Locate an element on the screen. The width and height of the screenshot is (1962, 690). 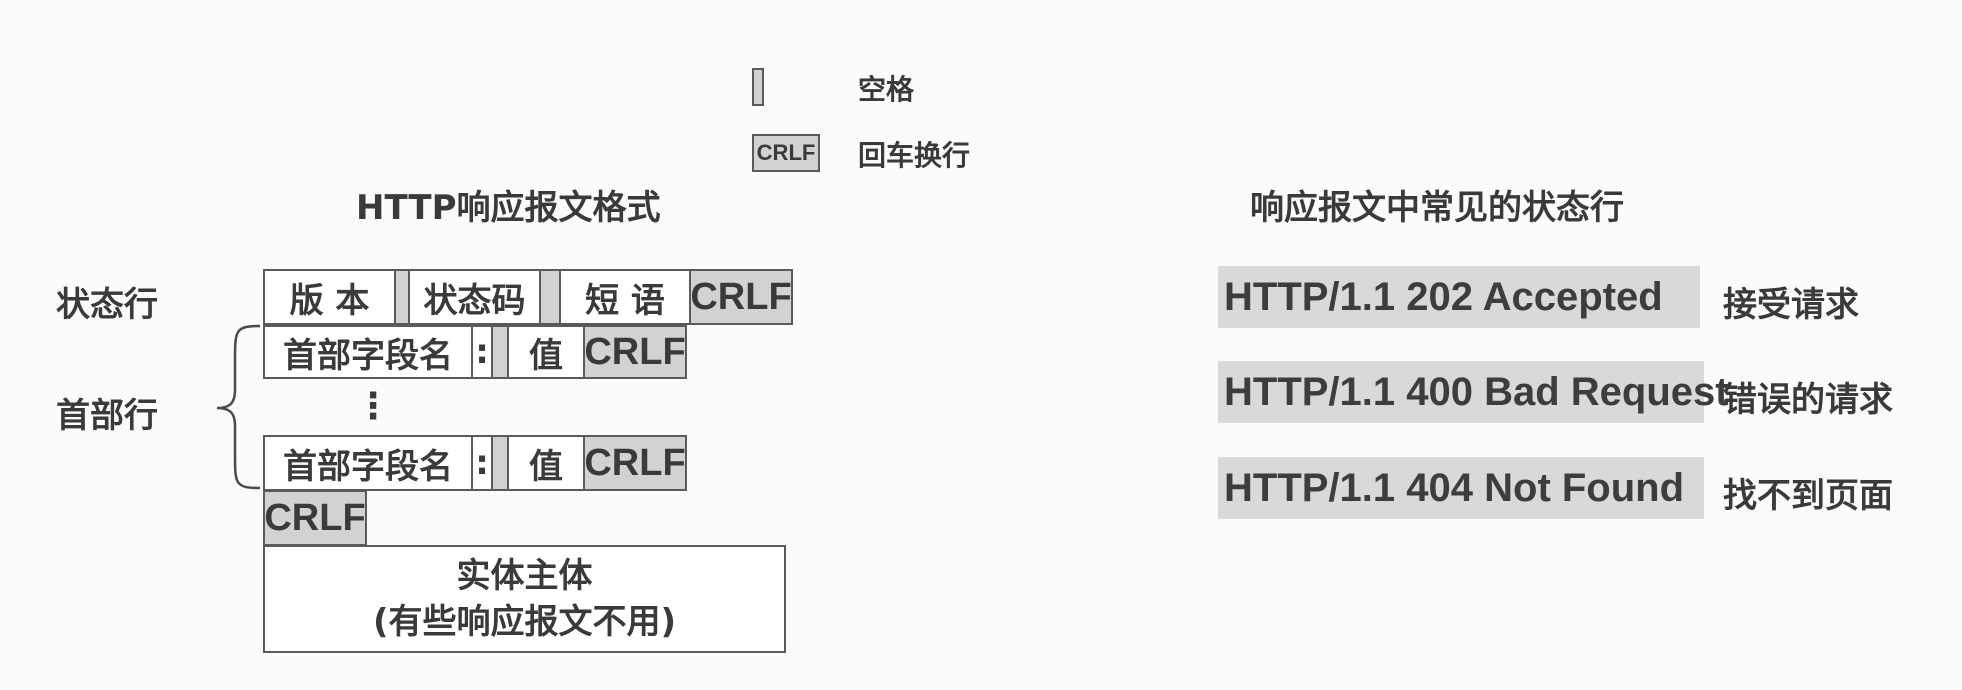
common-status-lines-title: 响应报文中常见的状态行 is located at coordinates (1437, 208).